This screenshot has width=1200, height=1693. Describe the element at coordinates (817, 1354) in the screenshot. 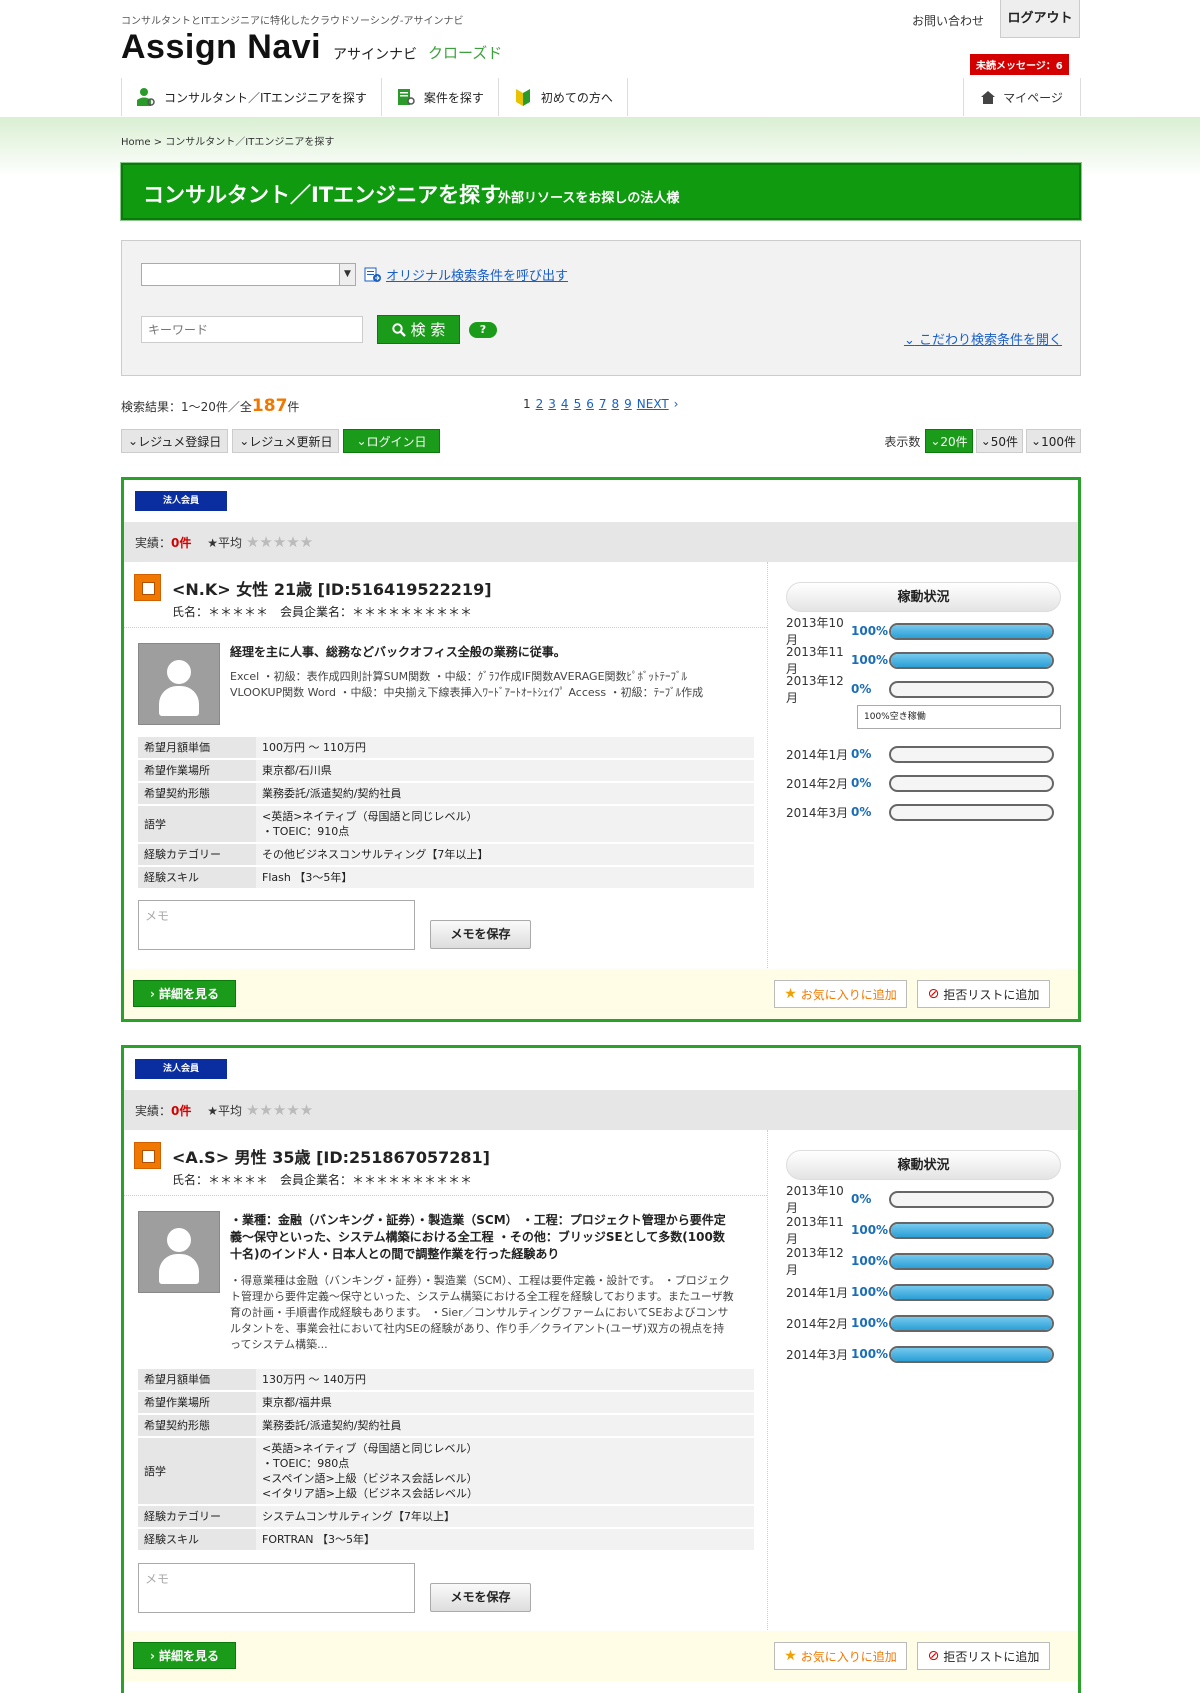

I see `op-month: 2014年3月` at that location.